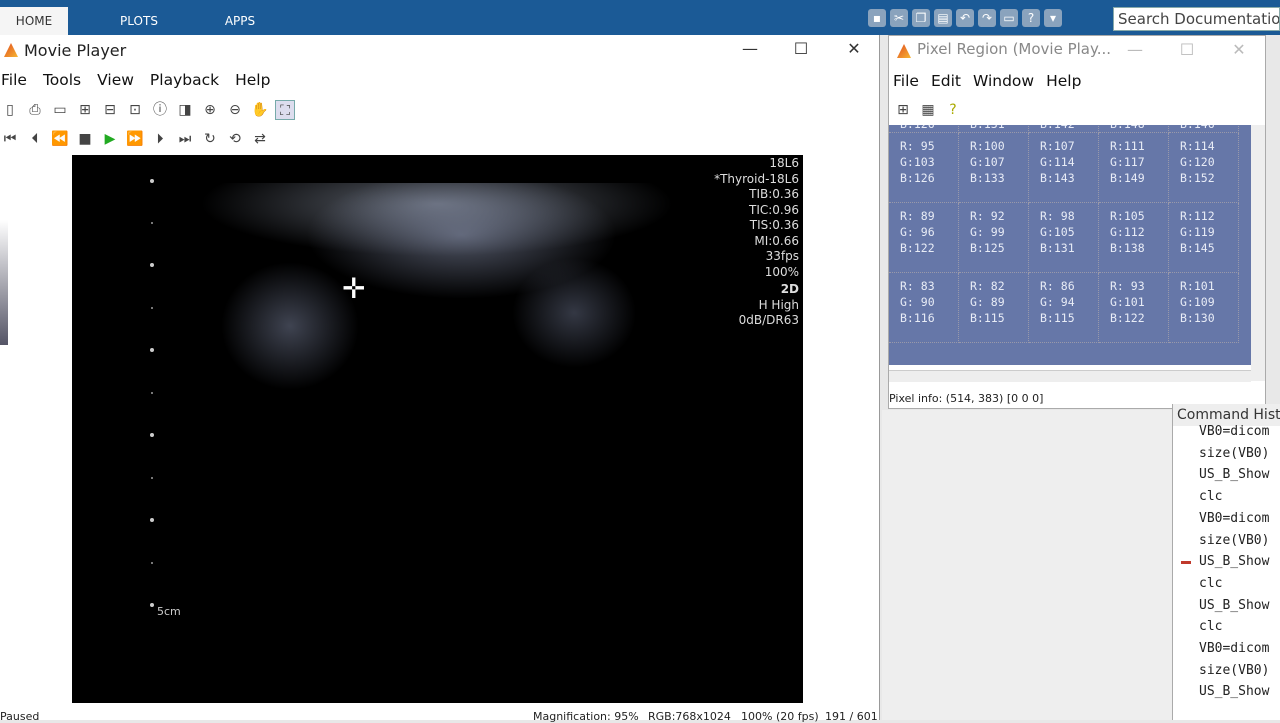  I want to click on menu-bar: File Edit Window Help, so click(993, 81).